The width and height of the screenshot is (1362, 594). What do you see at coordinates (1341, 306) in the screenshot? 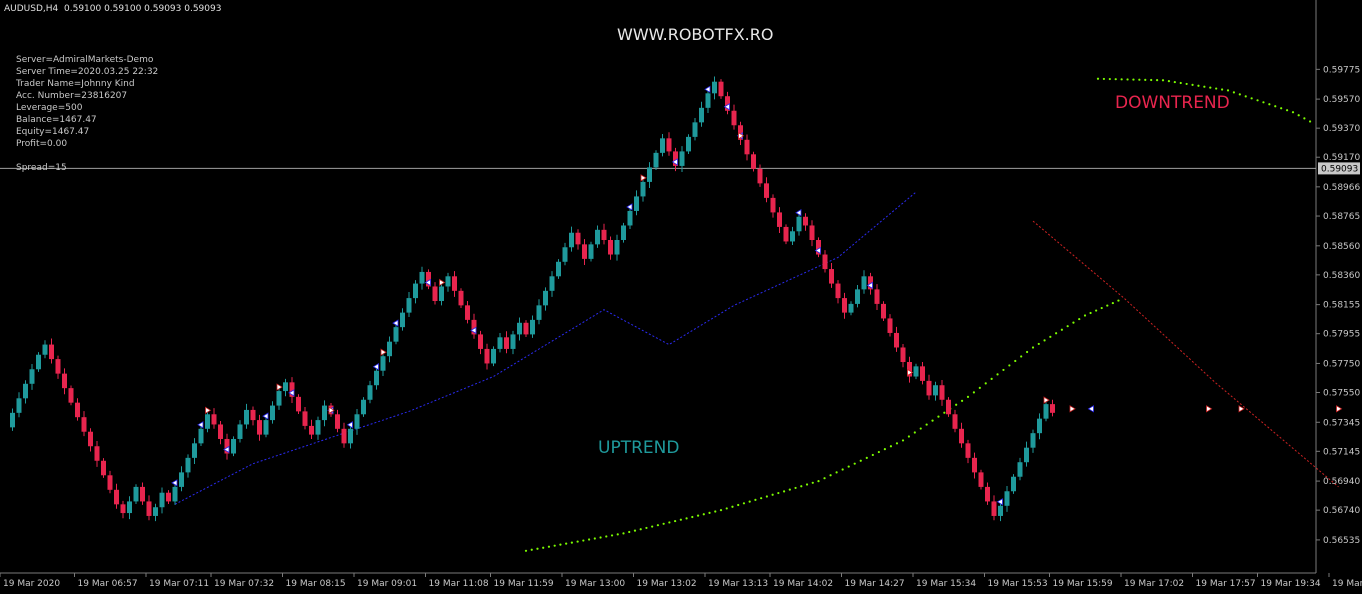
I see `y-tick-label: 0.58155` at bounding box center [1341, 306].